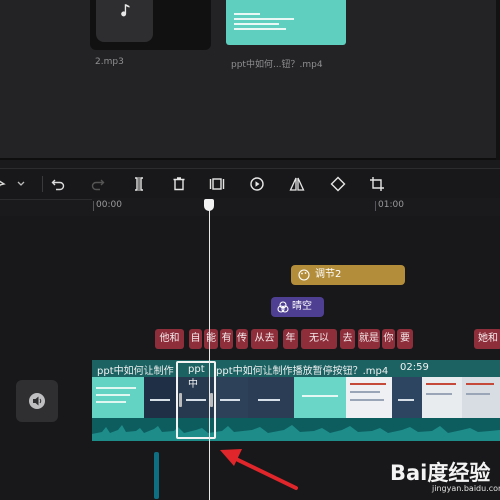  What do you see at coordinates (286, 22) in the screenshot?
I see `media-item-video` at bounding box center [286, 22].